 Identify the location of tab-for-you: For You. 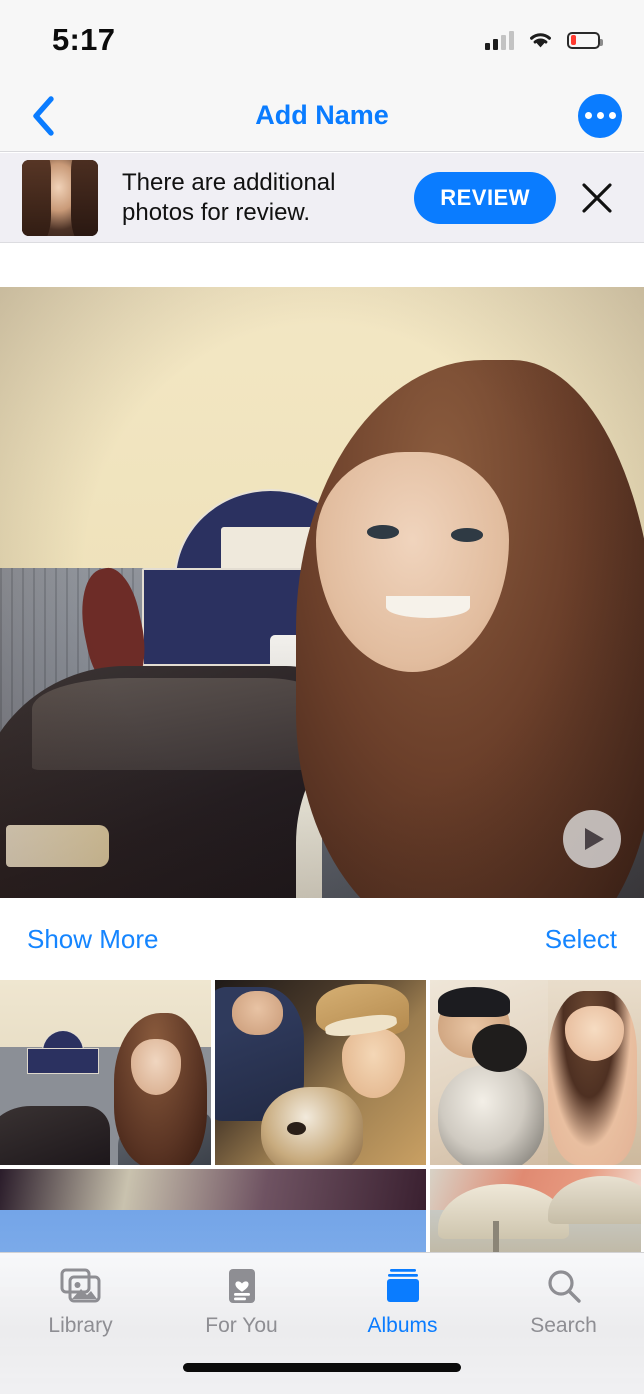
(241, 1302).